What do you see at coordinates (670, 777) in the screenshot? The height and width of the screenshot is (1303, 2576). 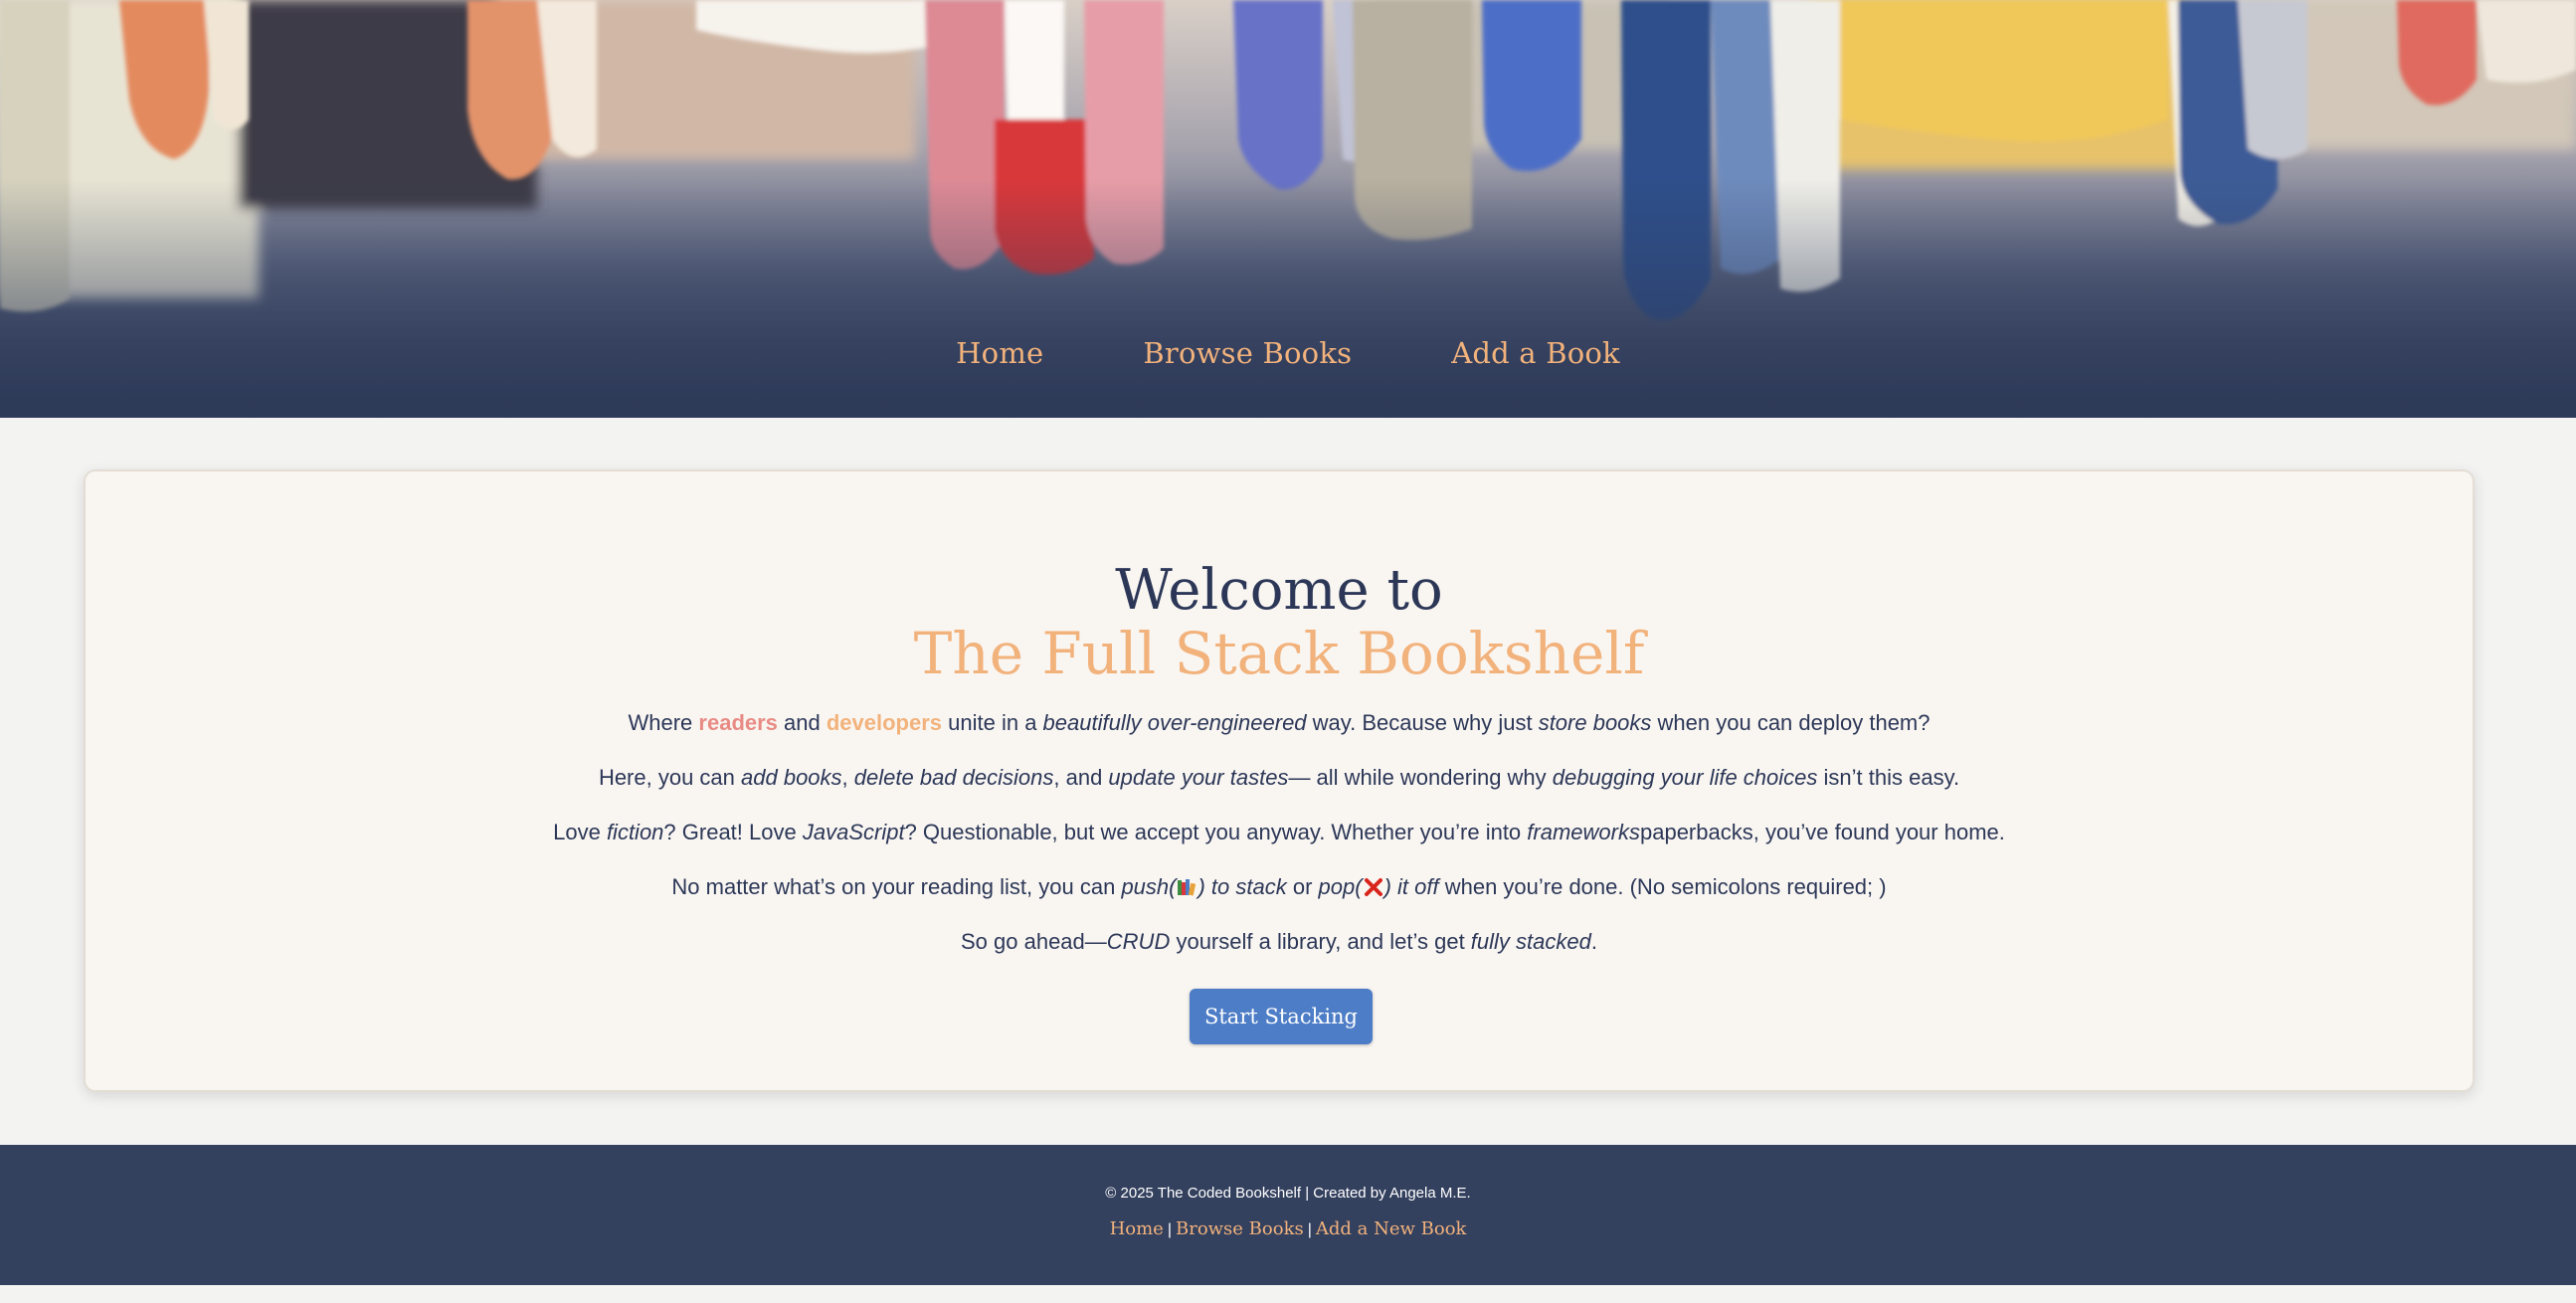 I see `p2-text-a: Here, you can` at bounding box center [670, 777].